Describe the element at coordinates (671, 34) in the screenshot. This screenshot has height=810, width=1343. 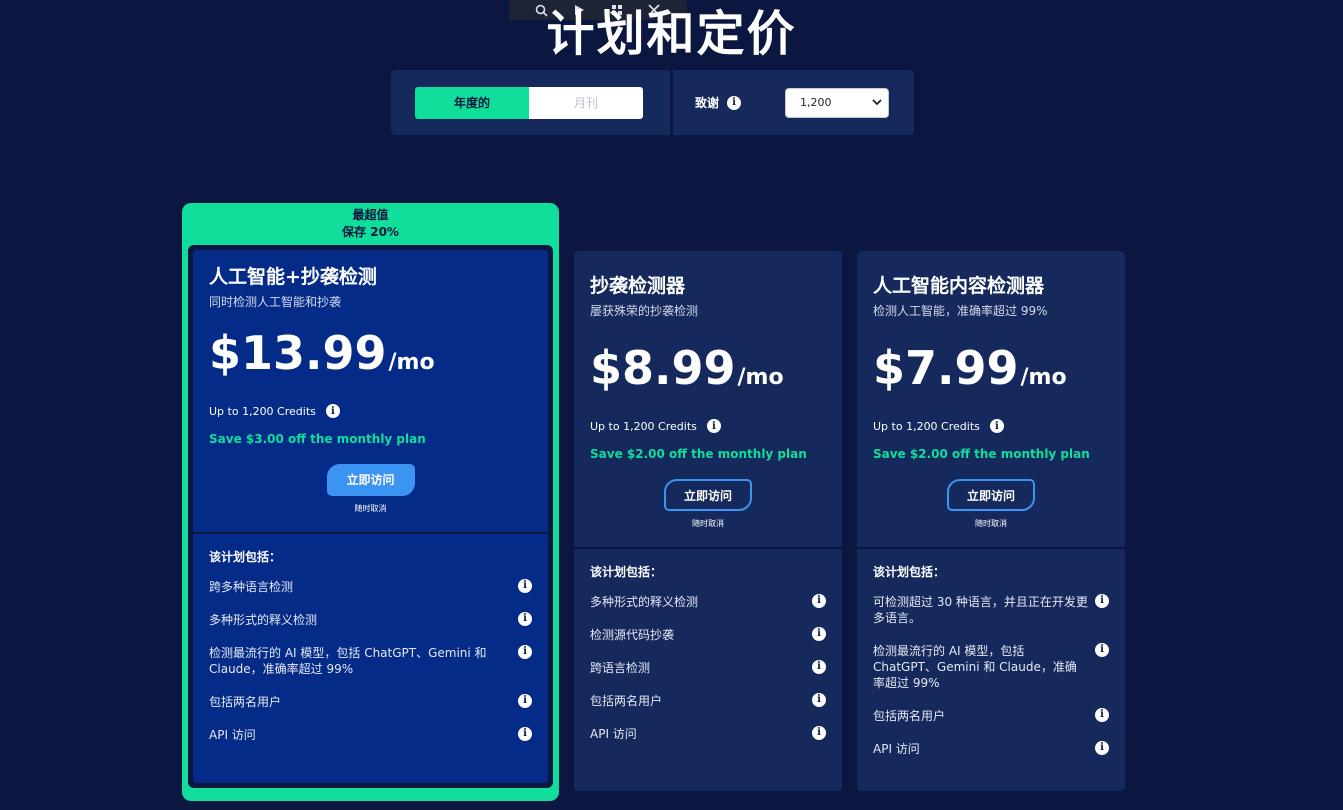
I see `page-title: 计划和定价` at that location.